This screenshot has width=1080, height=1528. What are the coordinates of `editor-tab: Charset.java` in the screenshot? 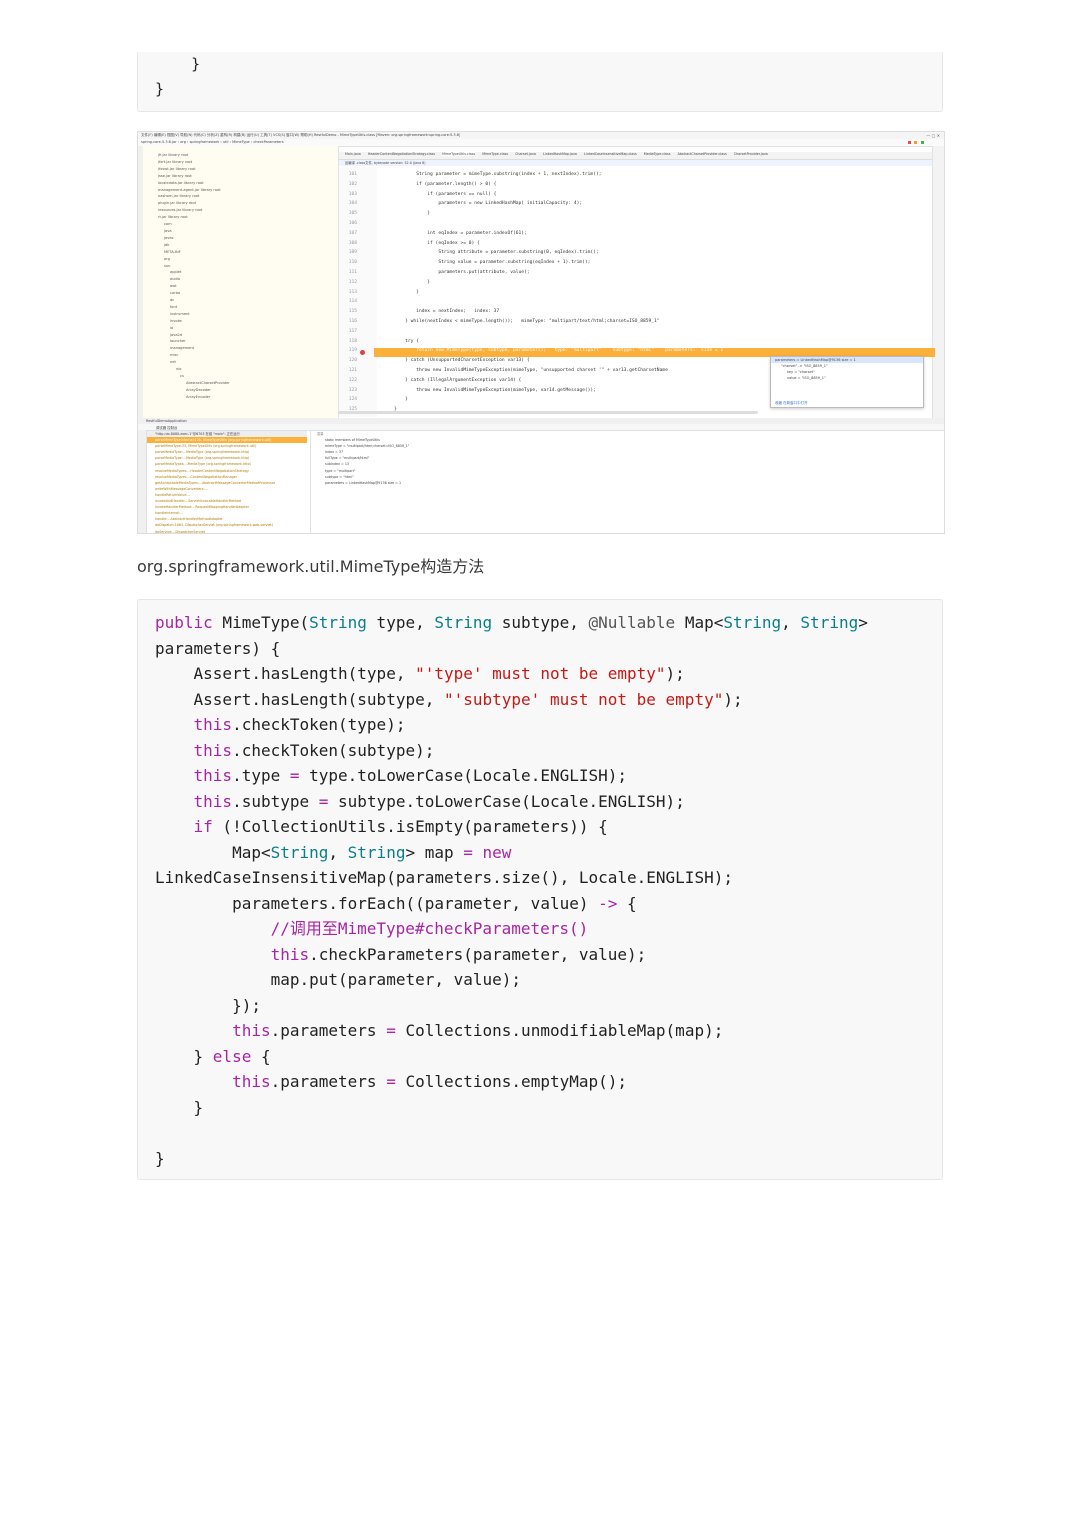 It's located at (525, 154).